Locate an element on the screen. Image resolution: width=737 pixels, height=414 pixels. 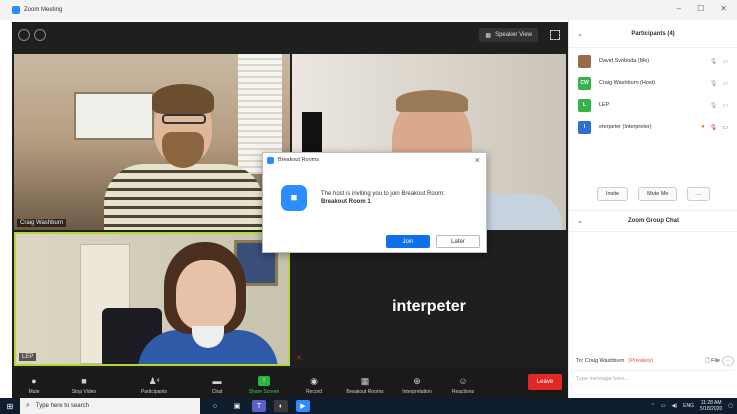
video-name-label: LEP is located at coordinates (28, 357).